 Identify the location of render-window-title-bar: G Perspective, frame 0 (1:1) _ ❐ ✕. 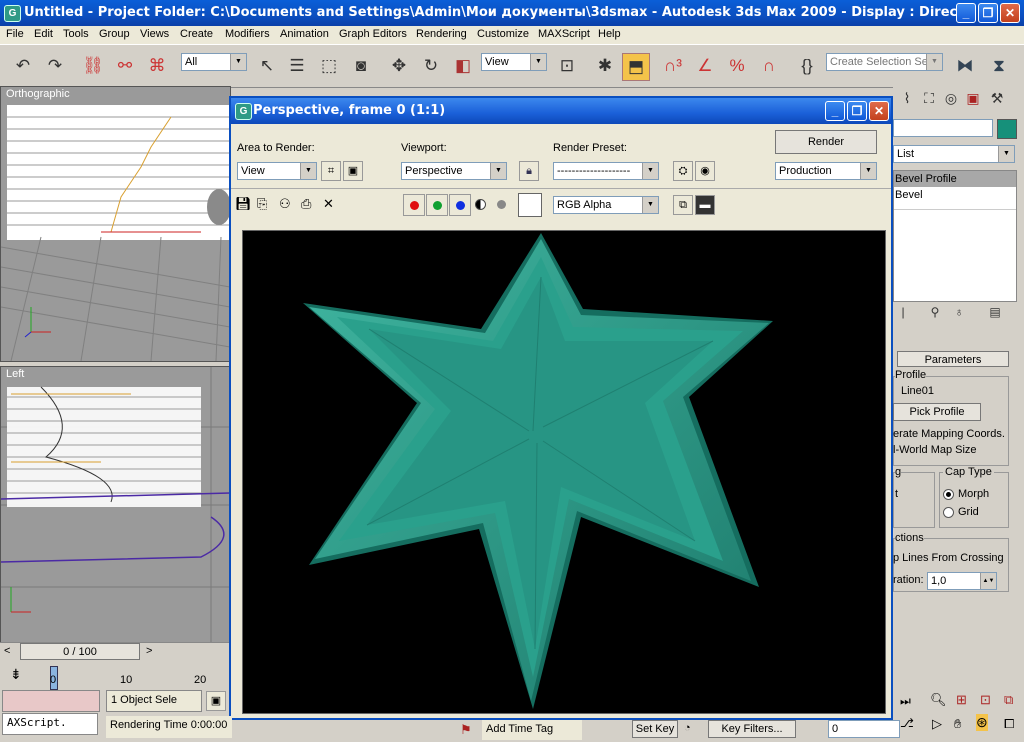
(561, 111).